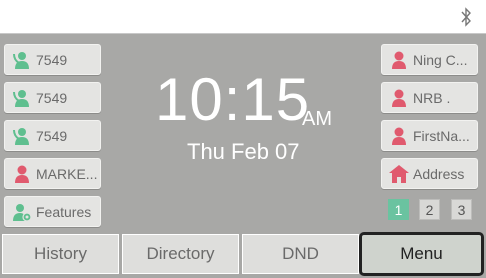  I want to click on dnd-softkey: DND, so click(300, 254).